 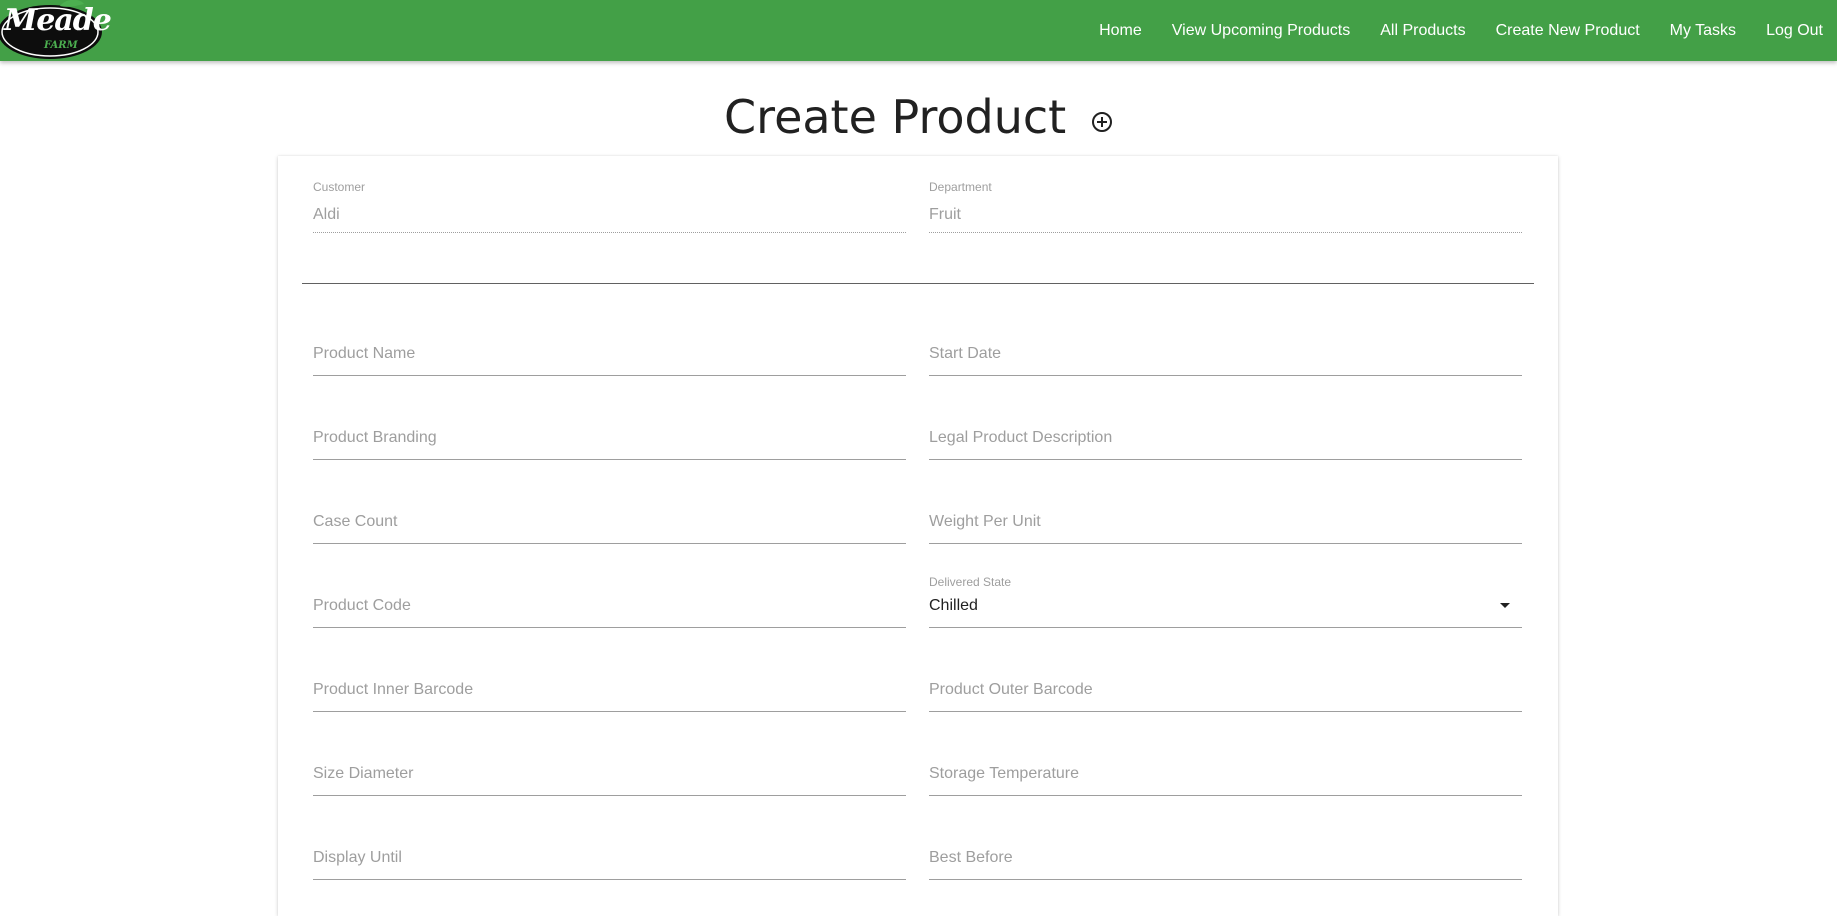 I want to click on storage-temperature-placeholder: Storage Temperature, so click(x=1004, y=773).